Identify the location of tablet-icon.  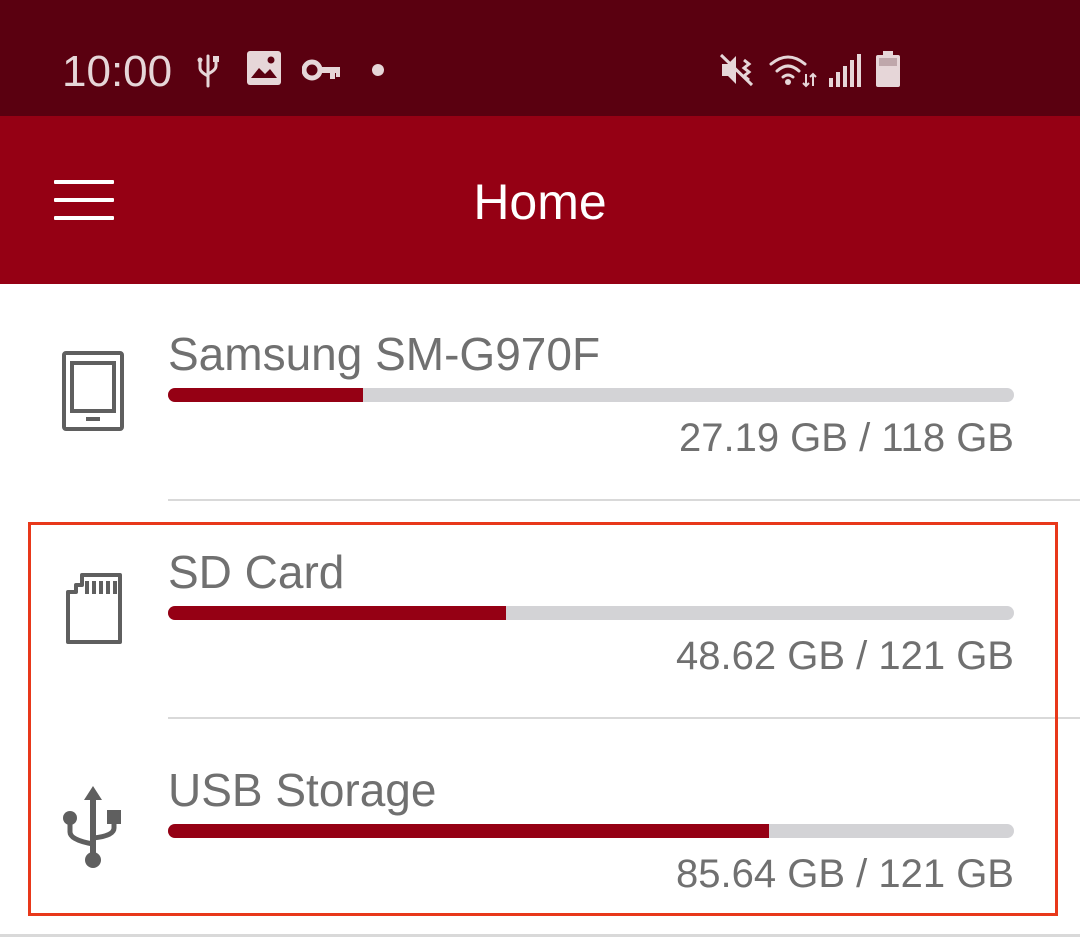
(93, 391).